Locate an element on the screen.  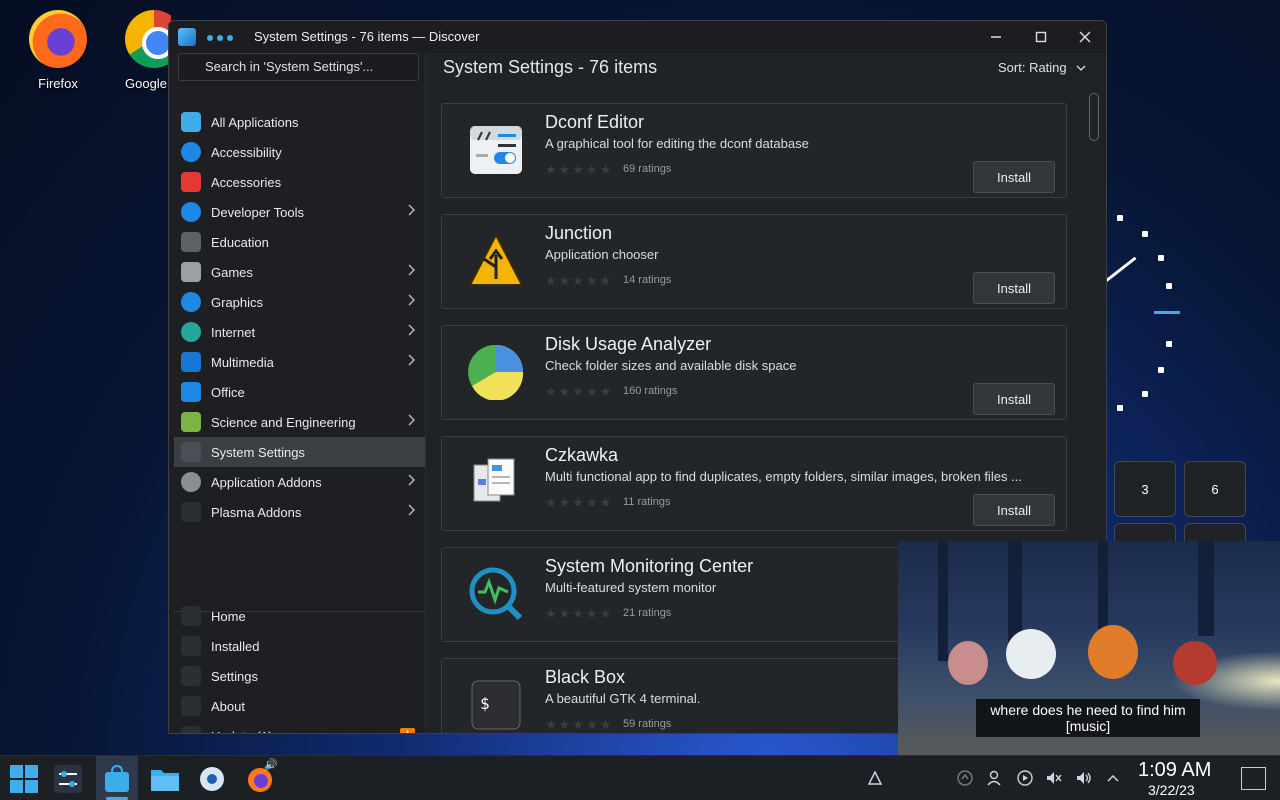
updates-icon is located at coordinates (965, 778).